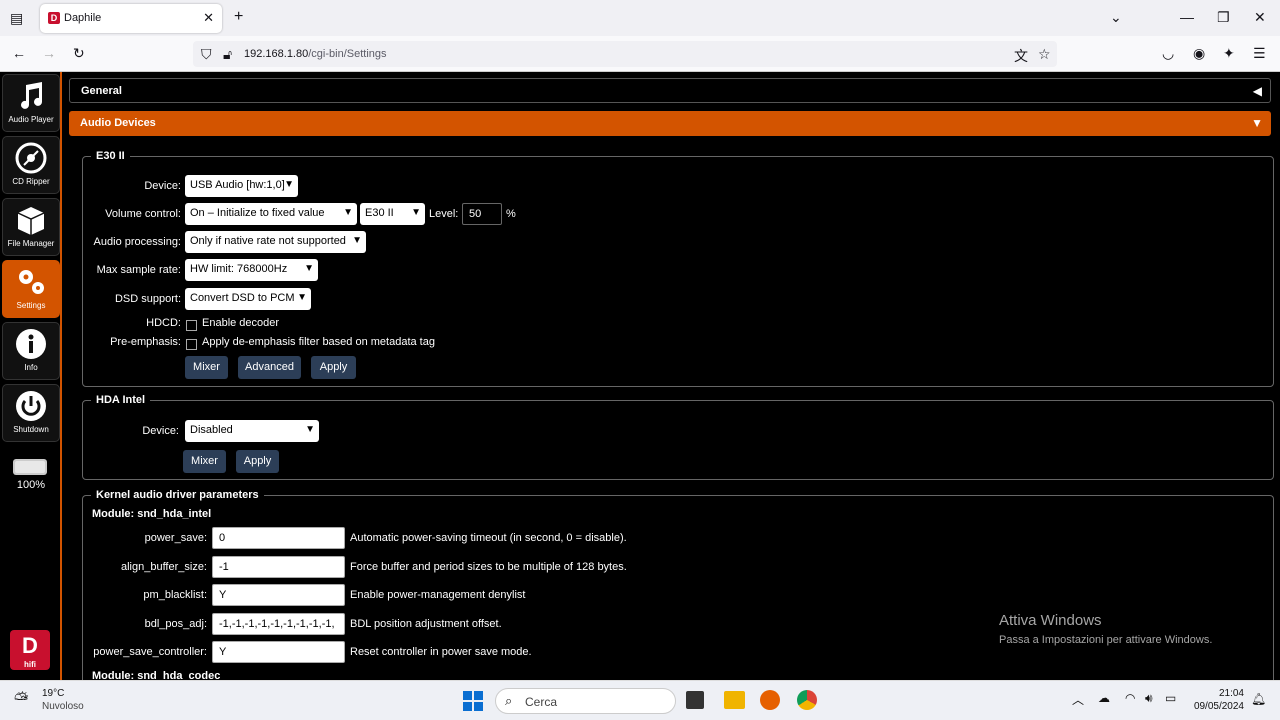 The height and width of the screenshot is (720, 1280). I want to click on close-window-icon: ✕, so click(1260, 17).